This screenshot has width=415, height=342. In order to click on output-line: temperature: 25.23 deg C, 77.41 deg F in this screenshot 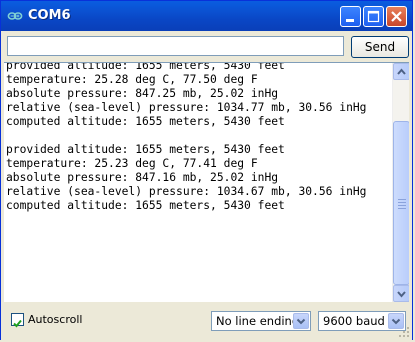, I will do `click(132, 163)`.